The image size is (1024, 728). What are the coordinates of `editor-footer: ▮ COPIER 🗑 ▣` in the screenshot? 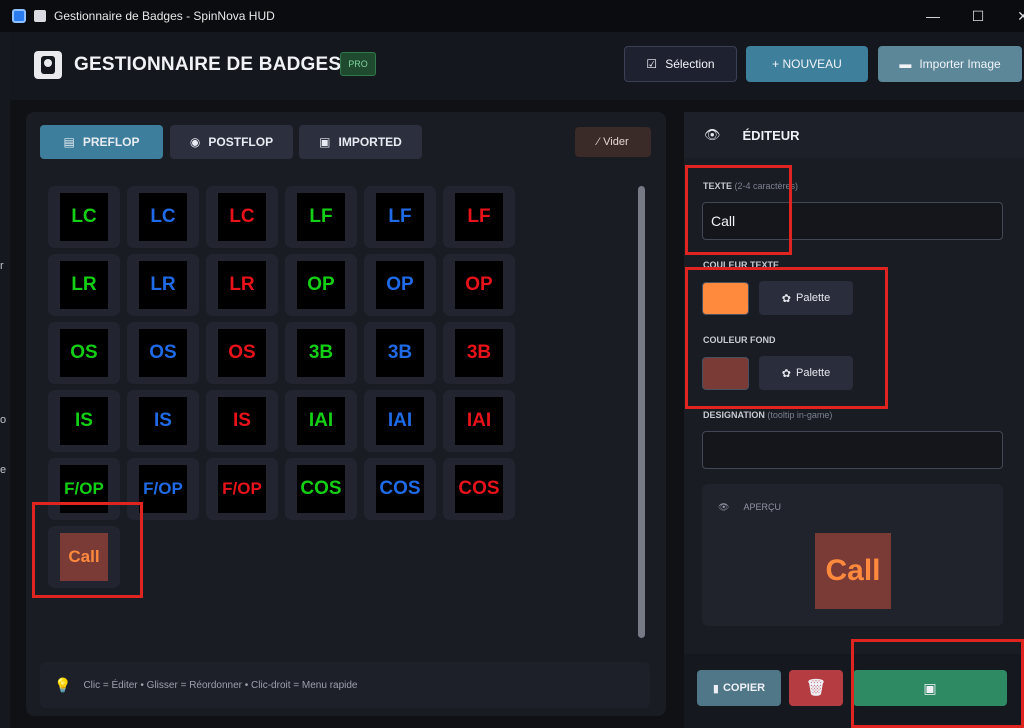 It's located at (854, 691).